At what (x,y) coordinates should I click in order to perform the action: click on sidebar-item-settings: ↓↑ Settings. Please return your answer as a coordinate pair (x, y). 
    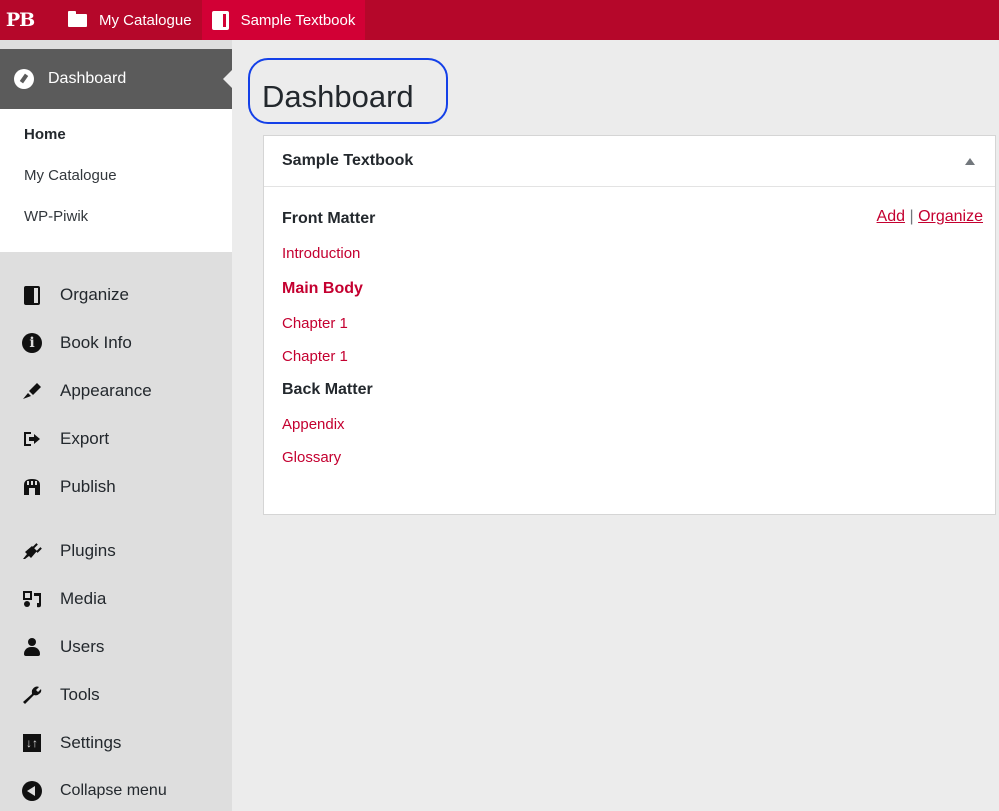
    Looking at the image, I should click on (116, 743).